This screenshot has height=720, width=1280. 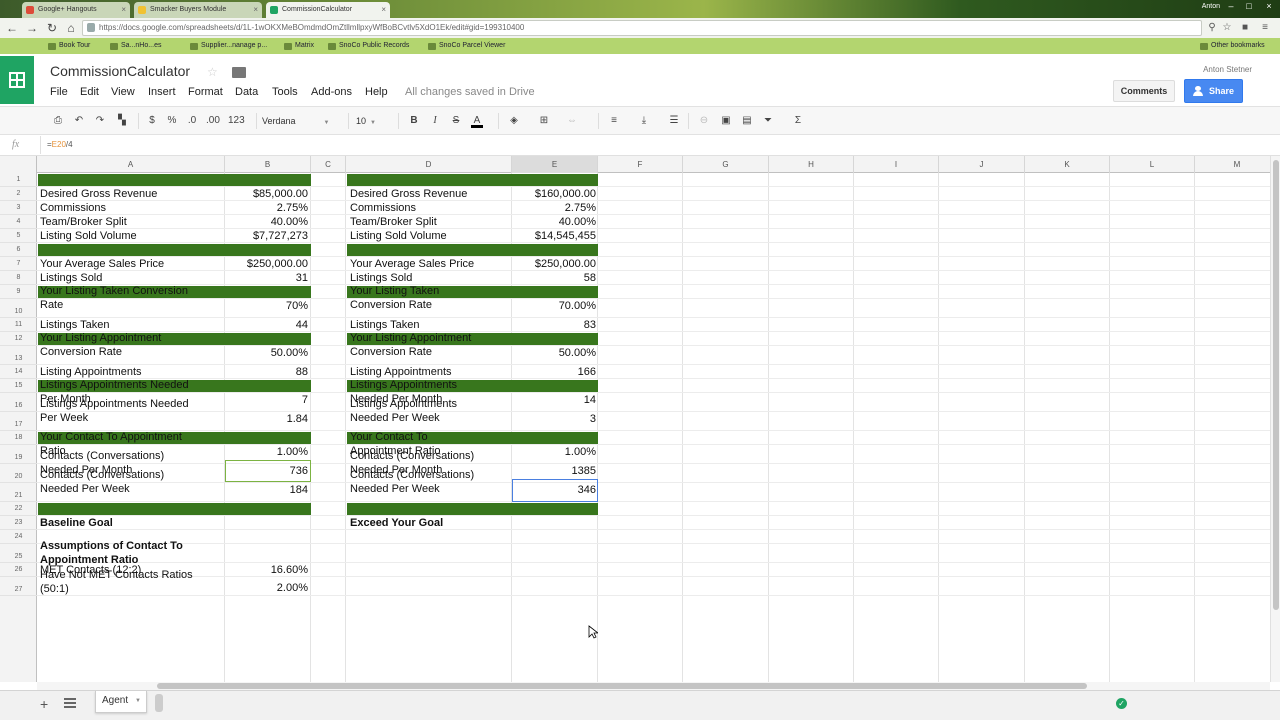 I want to click on column-header: L, so click(x=1152, y=164).